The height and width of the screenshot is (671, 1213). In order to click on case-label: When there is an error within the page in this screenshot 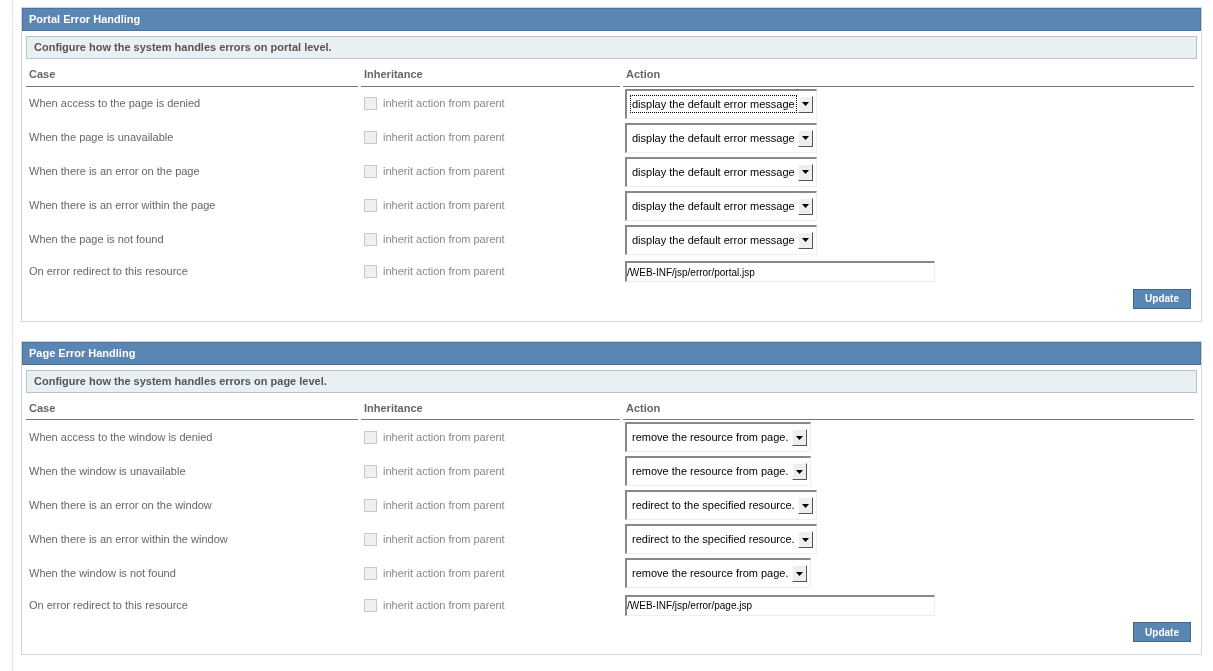, I will do `click(122, 206)`.